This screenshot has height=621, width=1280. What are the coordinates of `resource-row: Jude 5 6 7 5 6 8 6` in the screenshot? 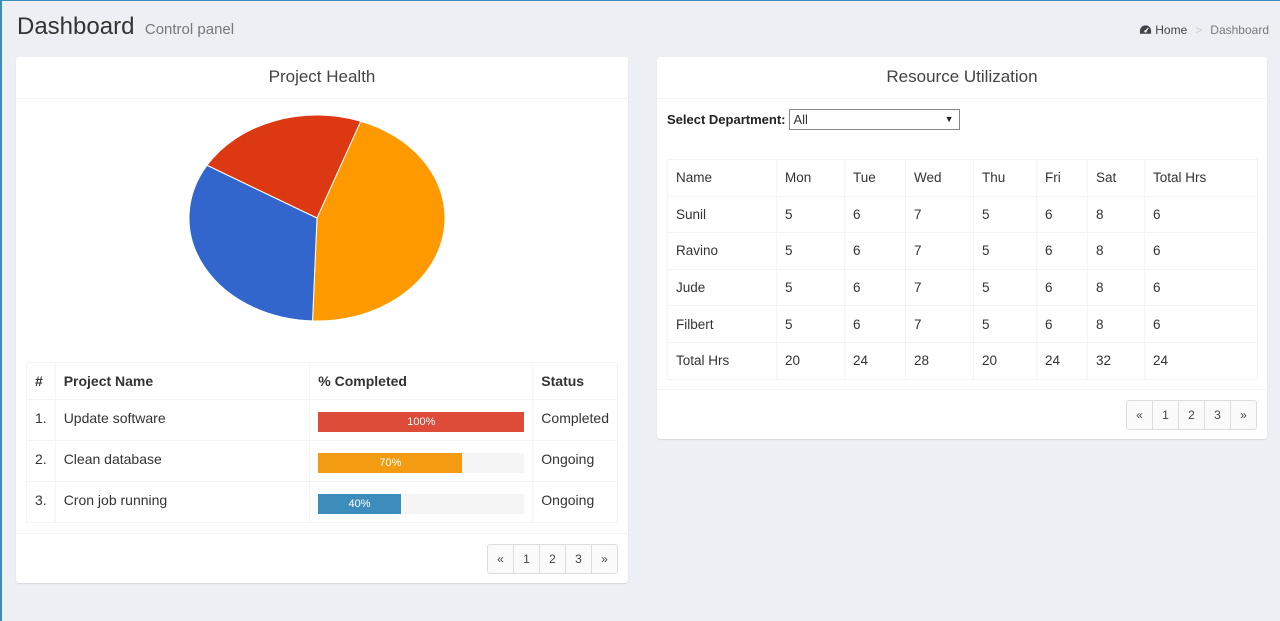 It's located at (962, 287).